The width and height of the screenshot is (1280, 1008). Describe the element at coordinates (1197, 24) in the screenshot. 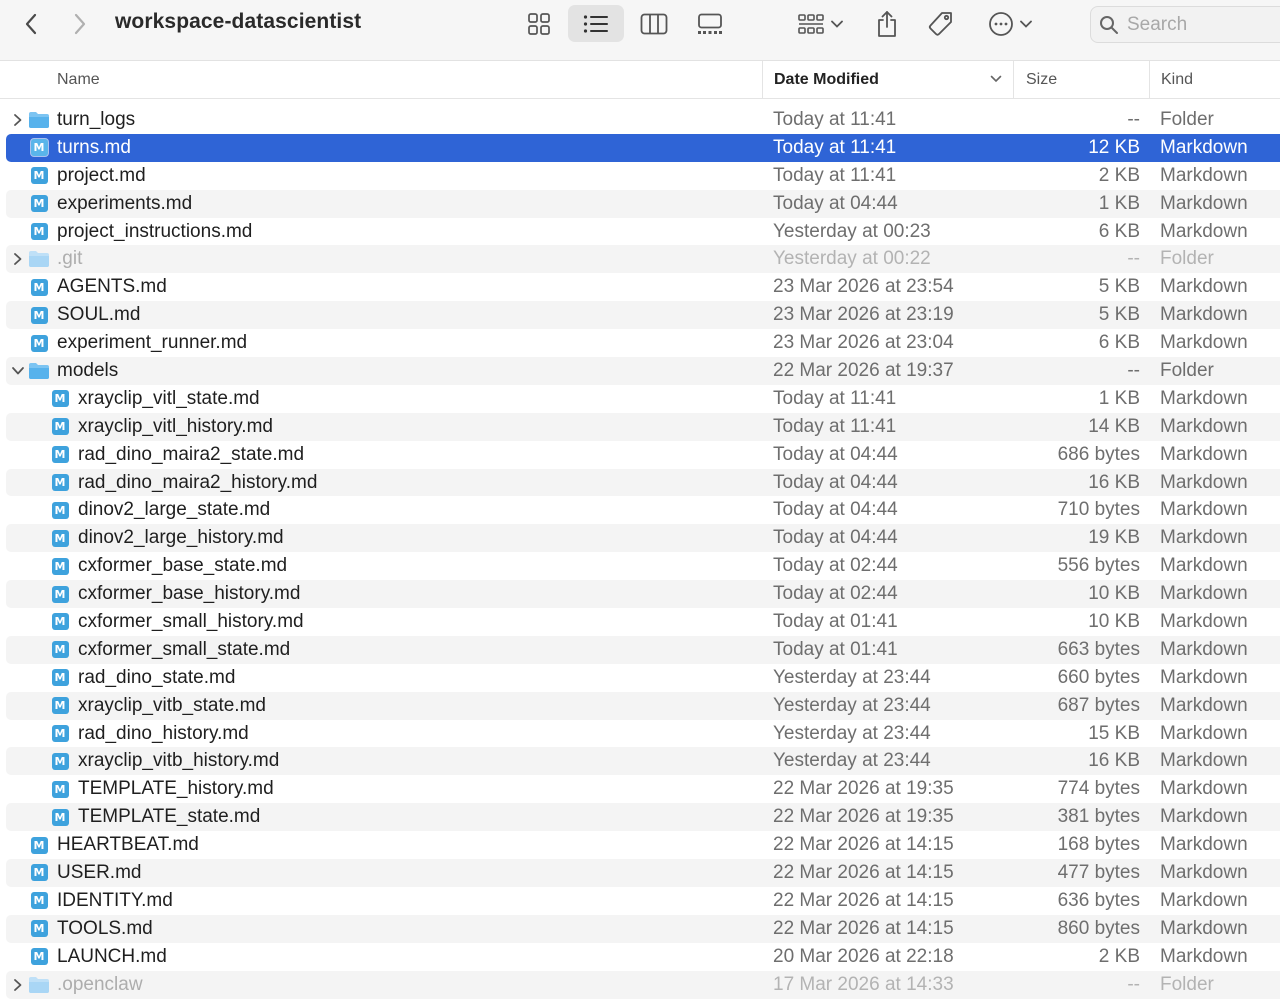

I see `search-input` at that location.